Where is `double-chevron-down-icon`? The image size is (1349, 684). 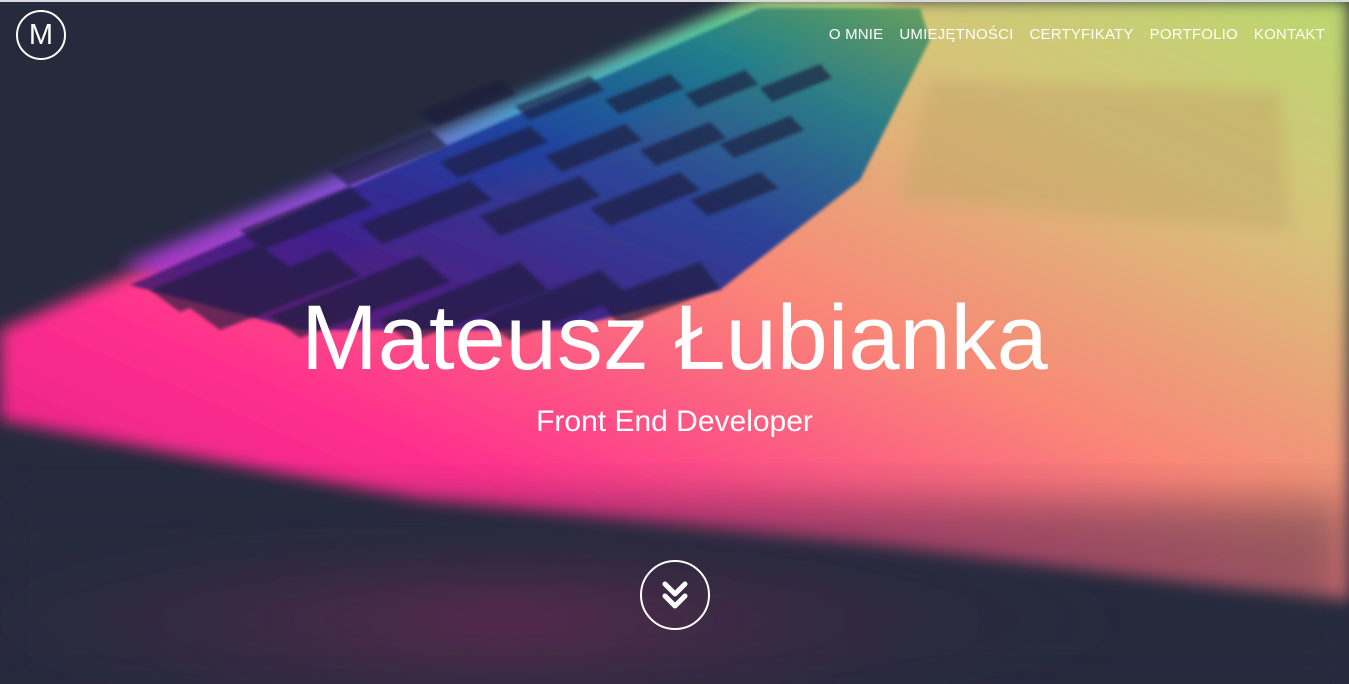
double-chevron-down-icon is located at coordinates (675, 595).